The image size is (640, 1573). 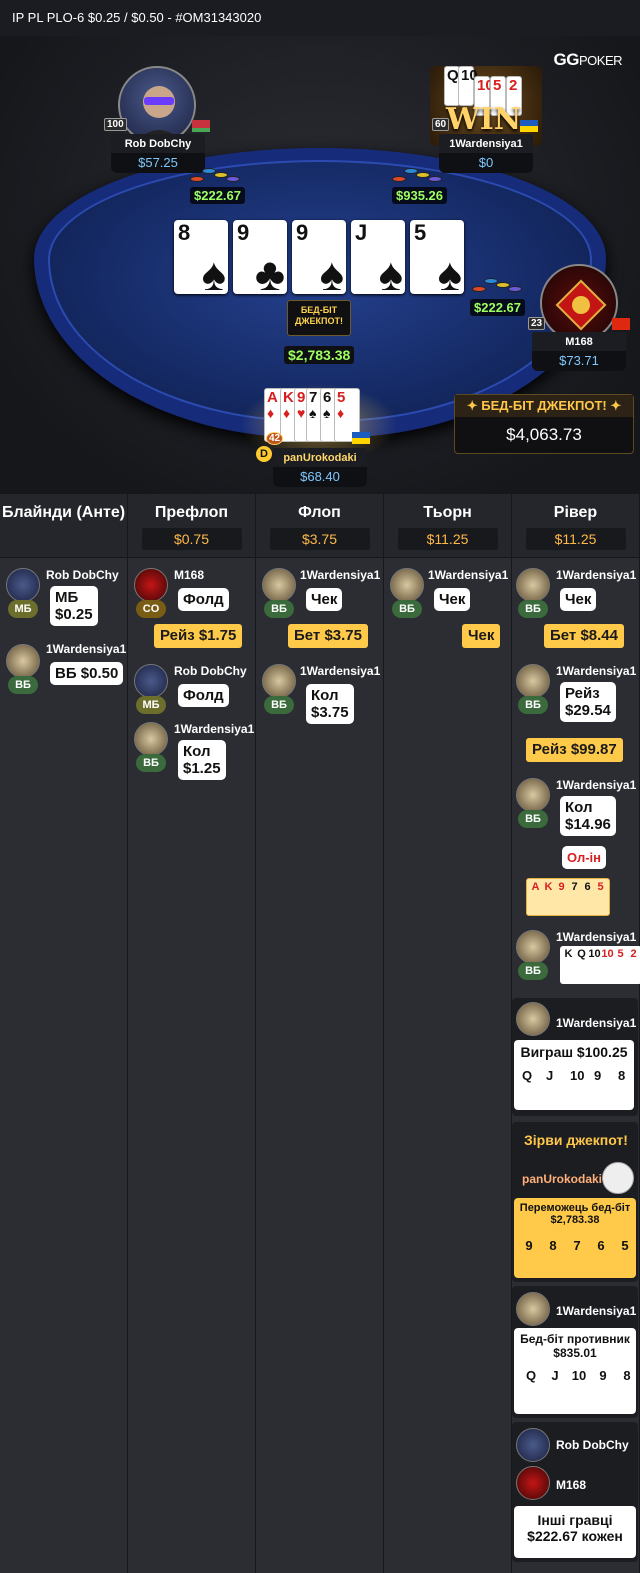 What do you see at coordinates (578, 1375) in the screenshot?
I see `opp-cards: Q J 10 9 8` at bounding box center [578, 1375].